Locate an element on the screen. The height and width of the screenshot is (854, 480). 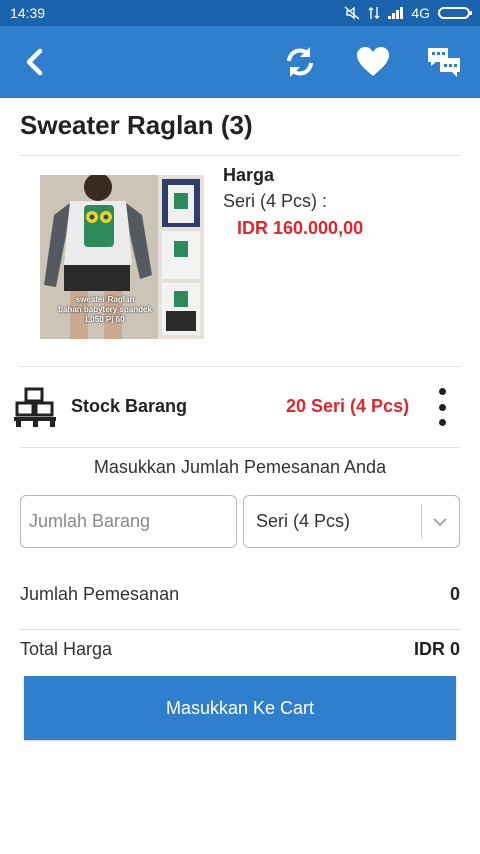
quantity-summary-label: Jumlah Pemesanan is located at coordinates (100, 594).